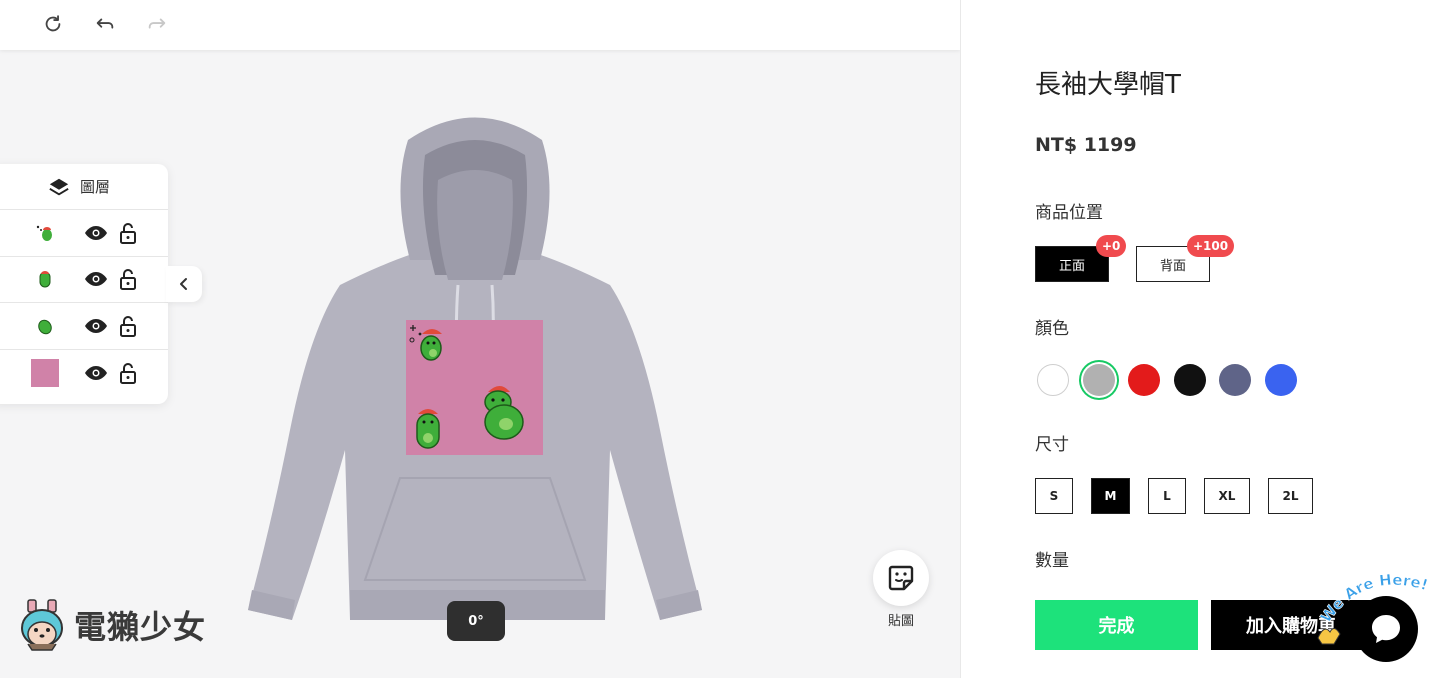 This screenshot has width=1440, height=678. I want to click on layers-icon, so click(59, 186).